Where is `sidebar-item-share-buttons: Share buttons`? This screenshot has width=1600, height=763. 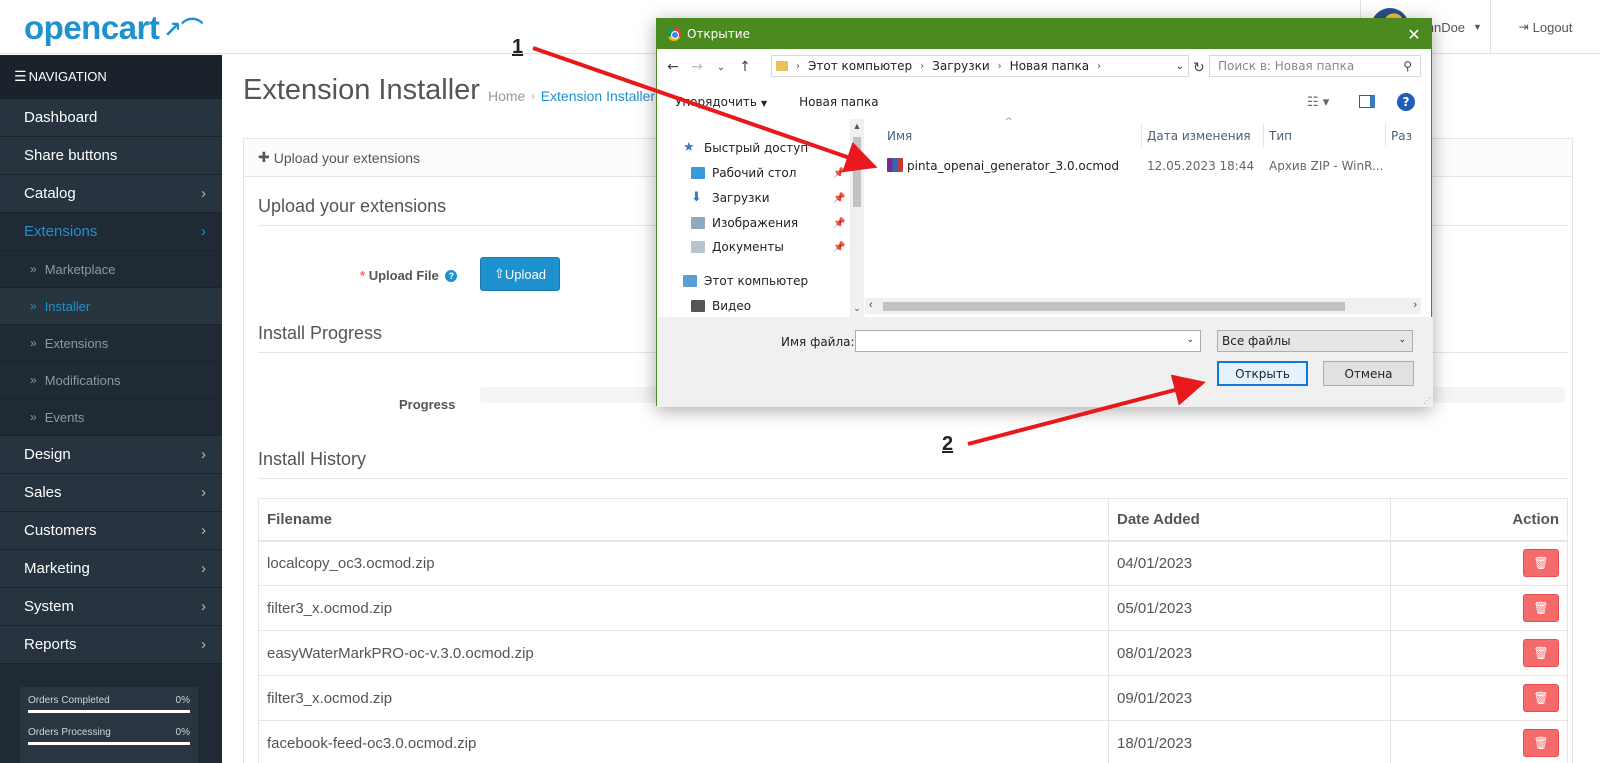
sidebar-item-share-buttons: Share buttons is located at coordinates (111, 156).